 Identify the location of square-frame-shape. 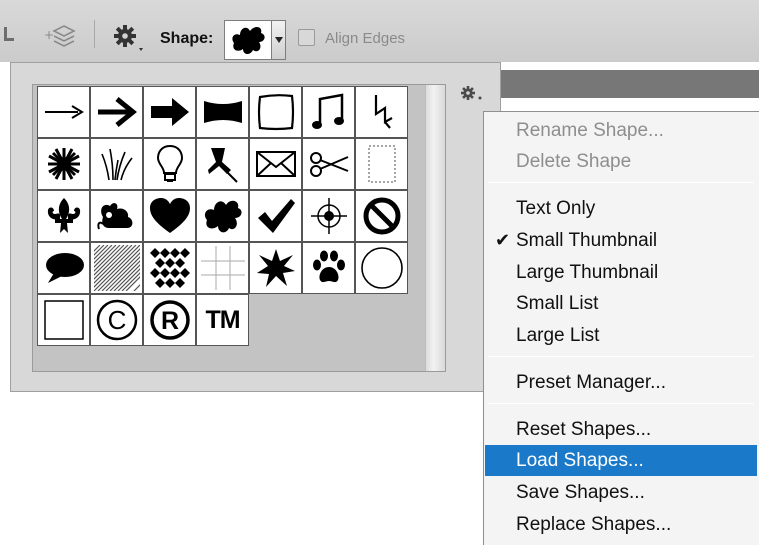
(275, 112).